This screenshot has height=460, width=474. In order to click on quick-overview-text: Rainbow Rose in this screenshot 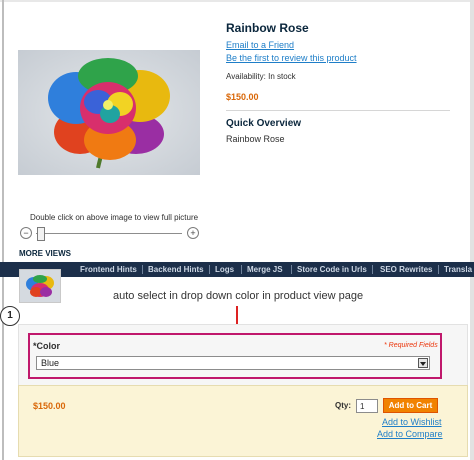, I will do `click(255, 139)`.